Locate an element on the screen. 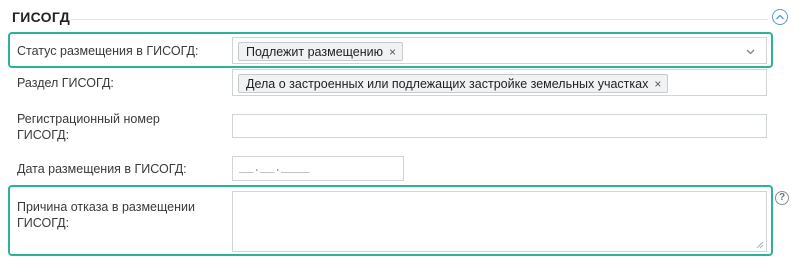 Image resolution: width=796 pixels, height=258 pixels. section-title: ГИСОГД is located at coordinates (41, 17).